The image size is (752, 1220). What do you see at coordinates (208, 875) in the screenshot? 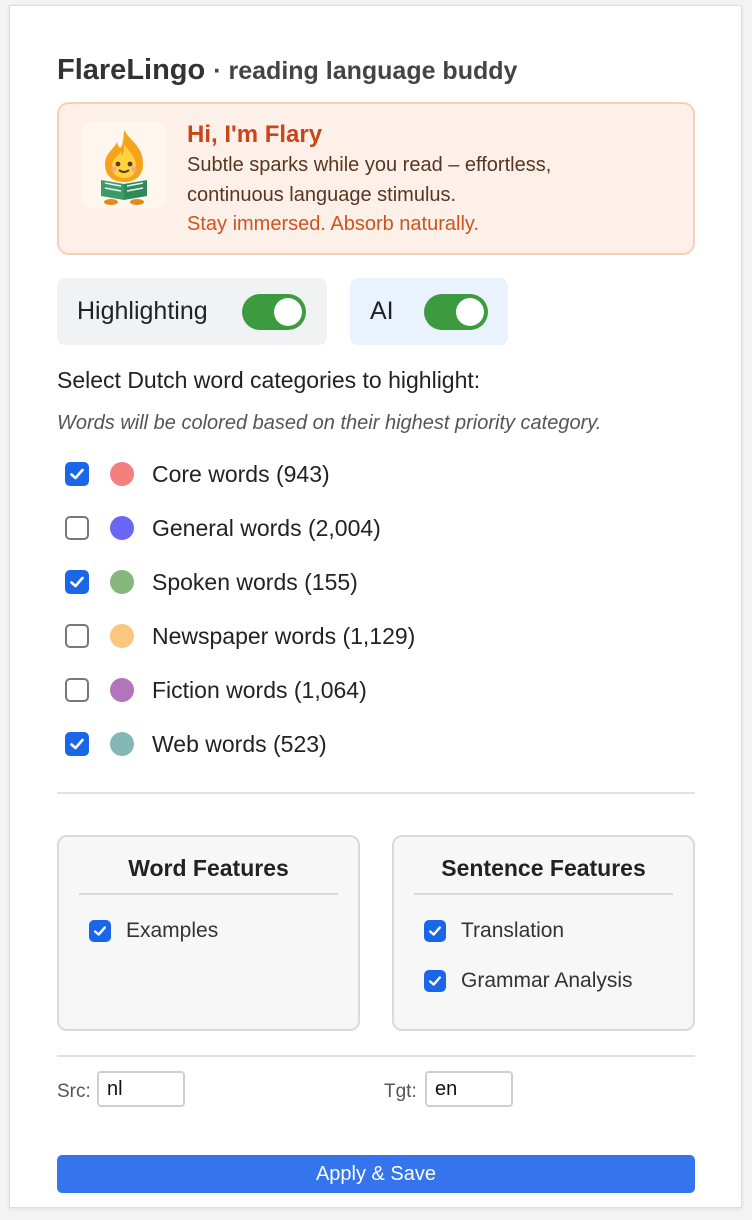
I see `word-features-title: Word Features` at bounding box center [208, 875].